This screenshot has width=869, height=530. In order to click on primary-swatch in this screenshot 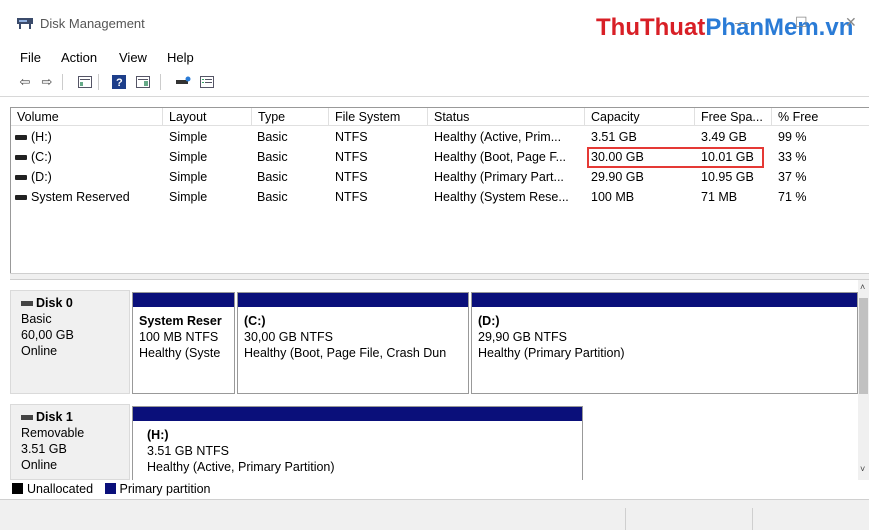, I will do `click(110, 488)`.